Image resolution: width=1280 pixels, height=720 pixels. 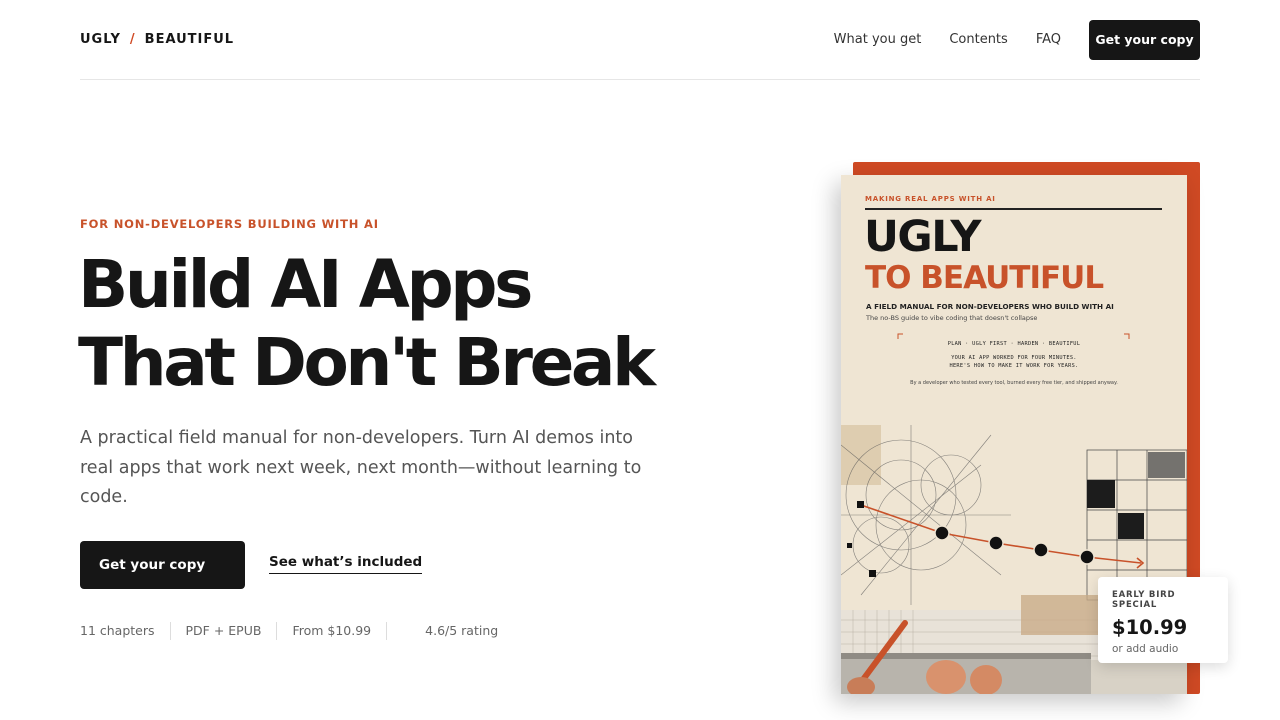 What do you see at coordinates (930, 199) in the screenshot?
I see `cover-kicker: MAKING REAL APPS WITH AI` at bounding box center [930, 199].